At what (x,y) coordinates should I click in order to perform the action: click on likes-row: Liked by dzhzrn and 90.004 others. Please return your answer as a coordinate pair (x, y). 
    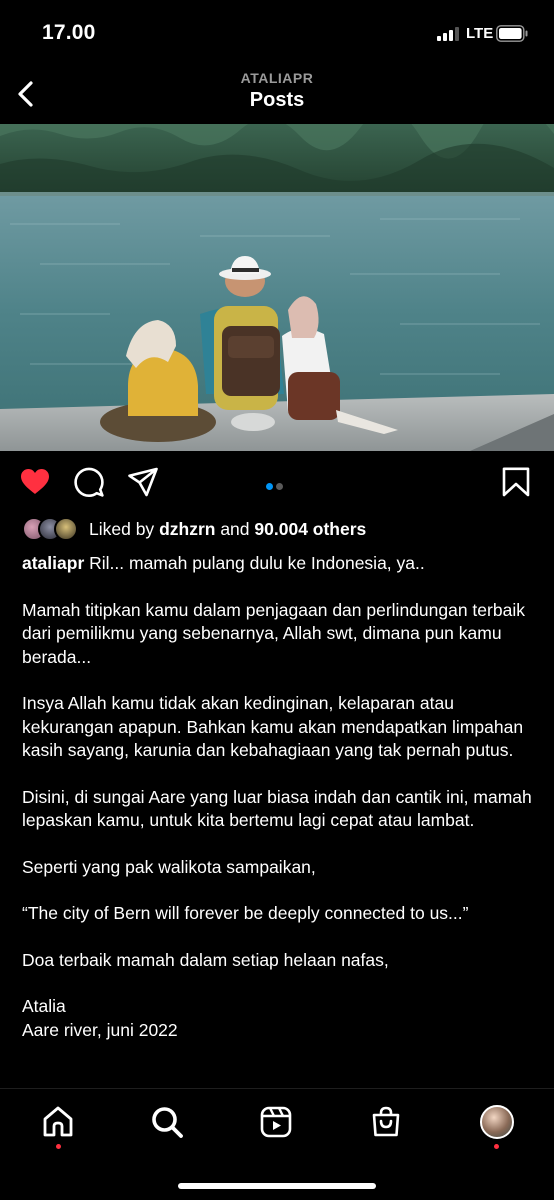
    Looking at the image, I should click on (282, 529).